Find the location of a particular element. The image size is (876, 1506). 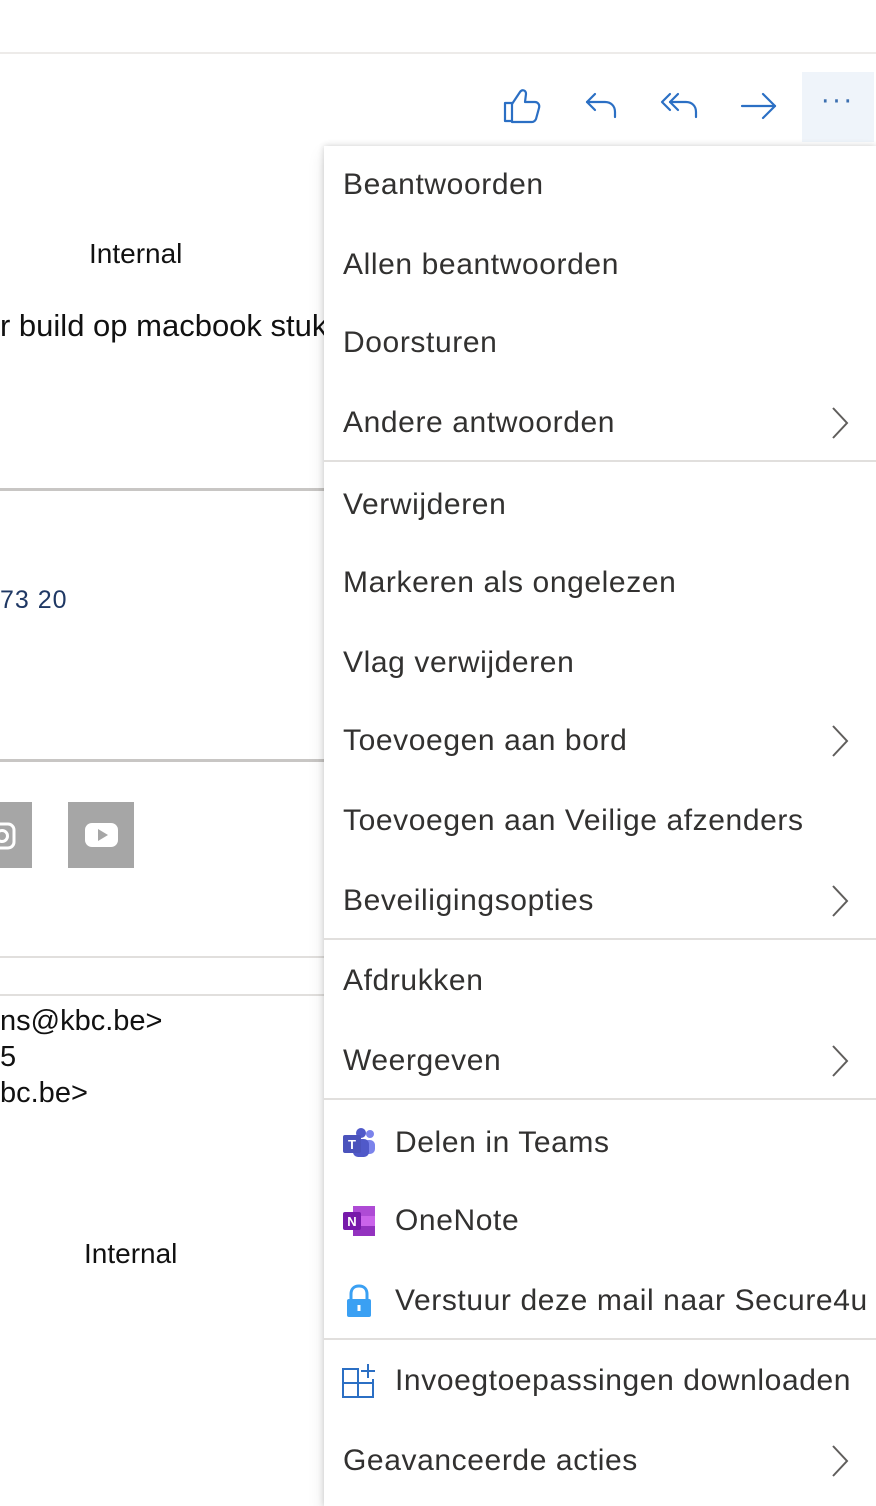

forward-icon is located at coordinates (758, 106).